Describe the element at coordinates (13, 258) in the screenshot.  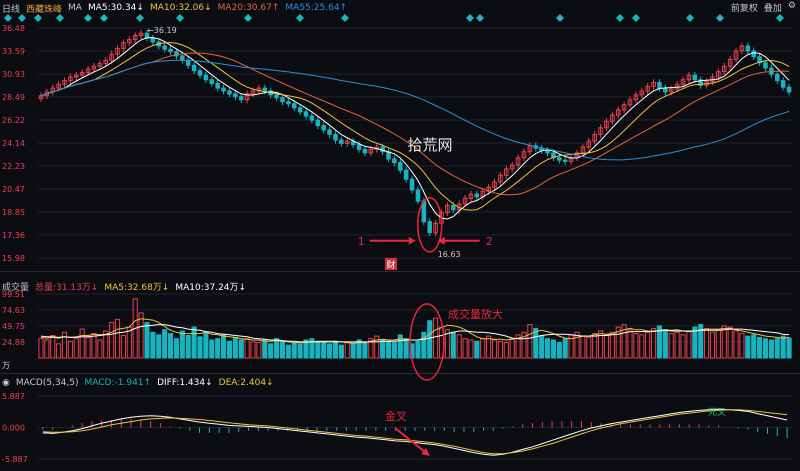
I see `price-tick-label: 15.98` at that location.